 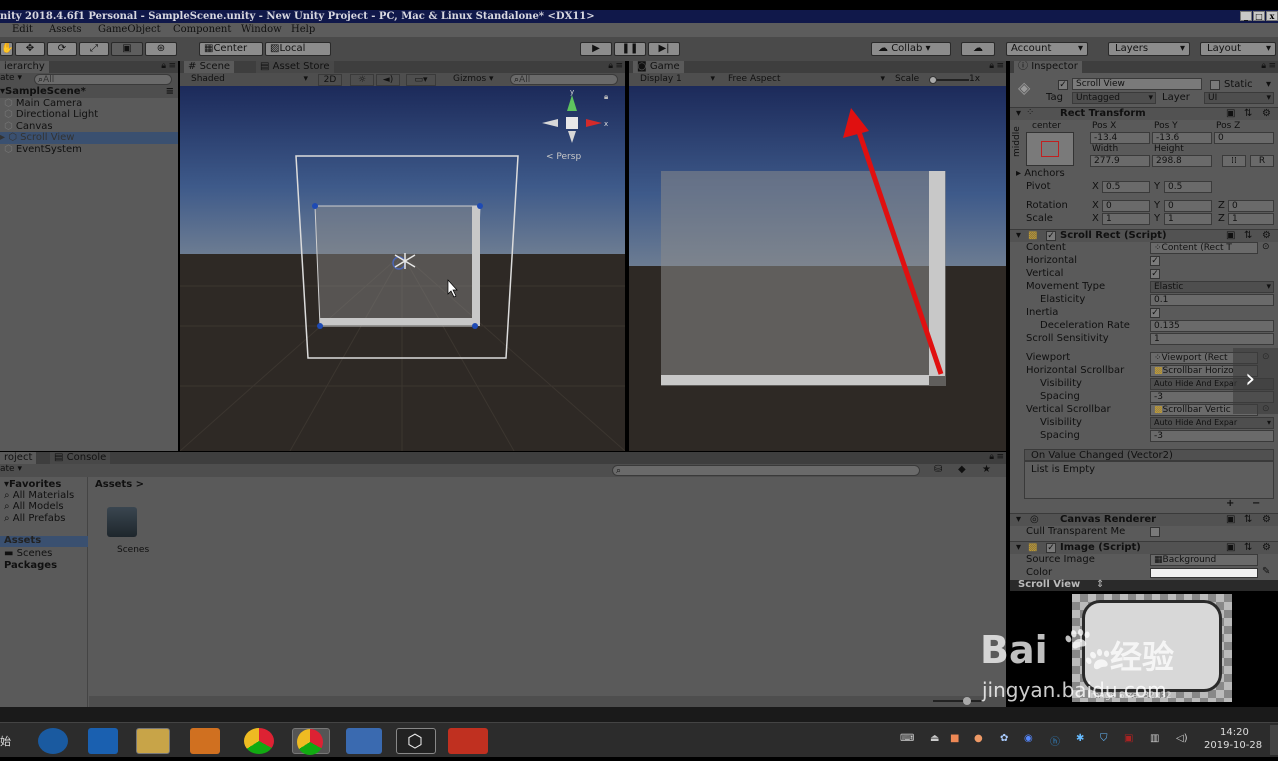 I want to click on display-dropdown: Display 1 ▾, so click(x=677, y=80).